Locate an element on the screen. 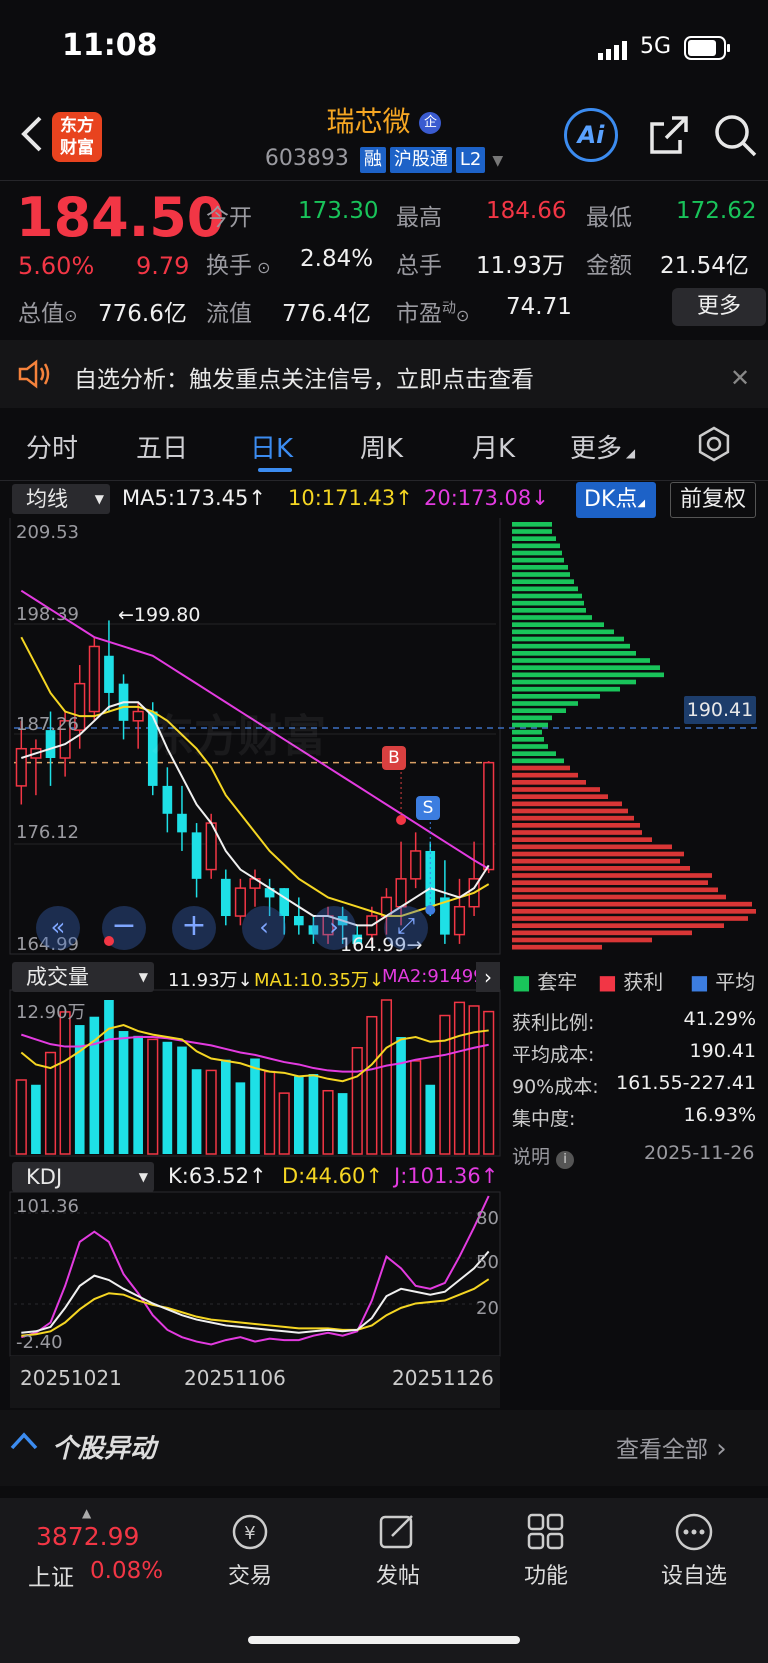  sell-signal-dot is located at coordinates (430, 910).